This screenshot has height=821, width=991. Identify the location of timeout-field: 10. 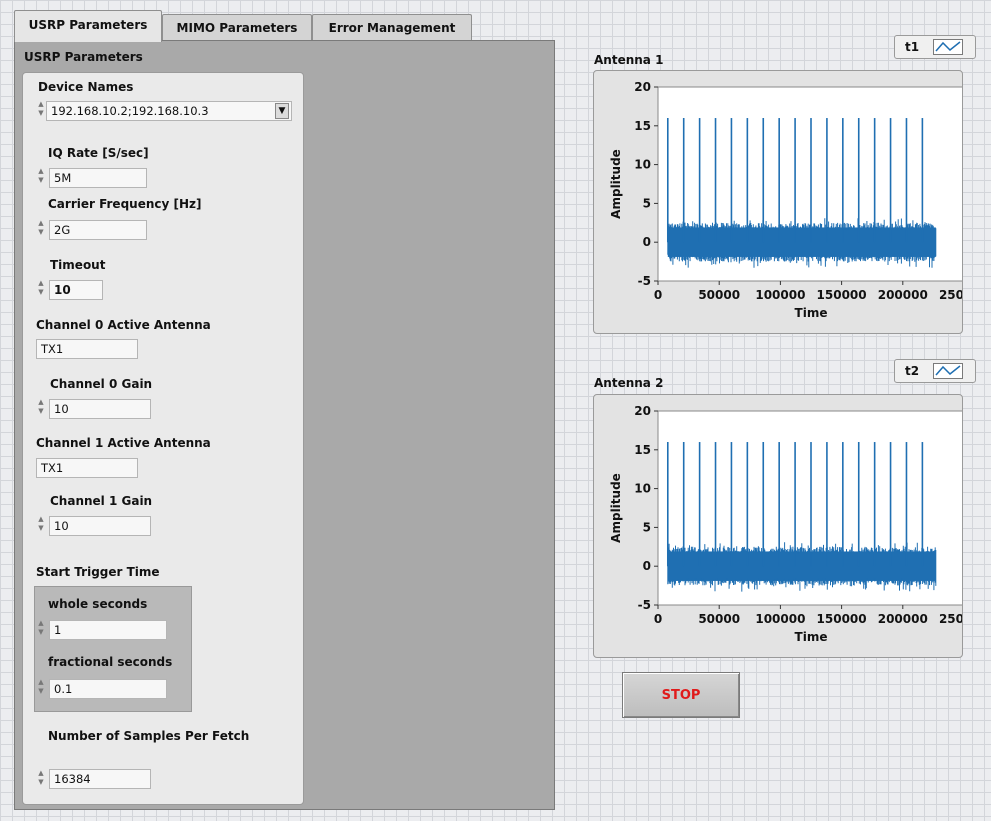
(76, 290).